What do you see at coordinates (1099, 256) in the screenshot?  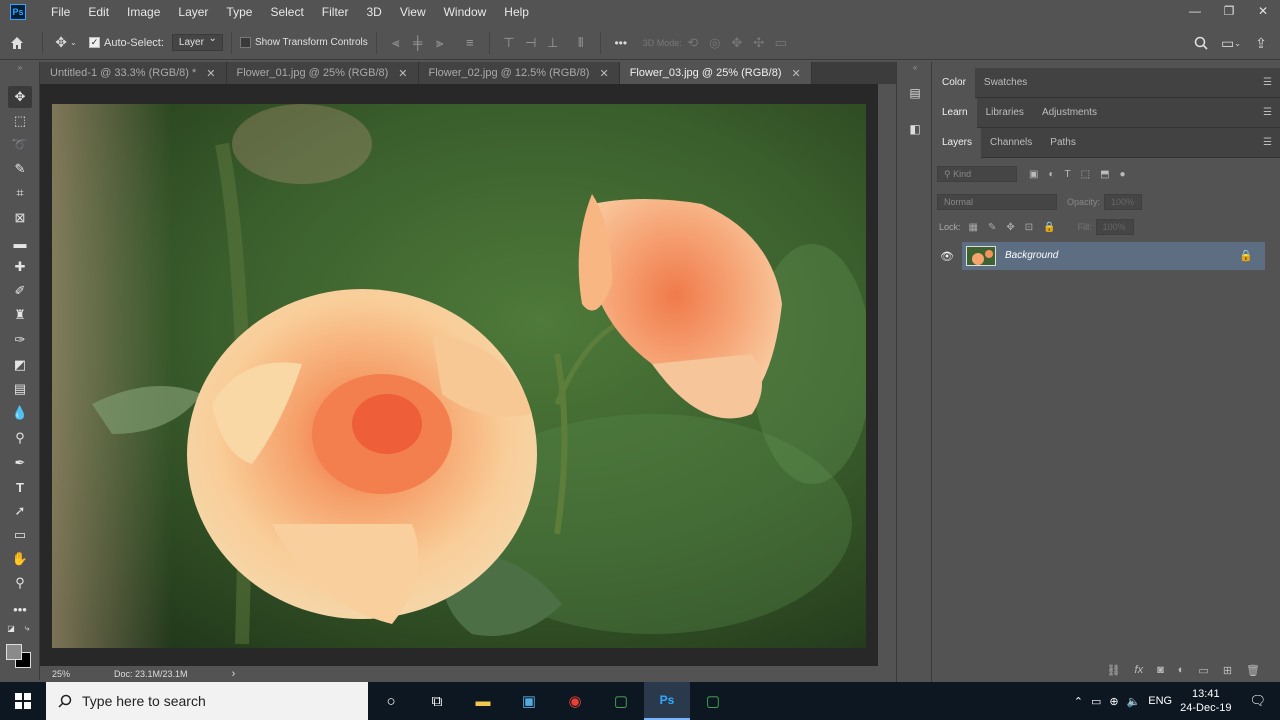 I see `layer-row-background: 👁 Background 🔒` at bounding box center [1099, 256].